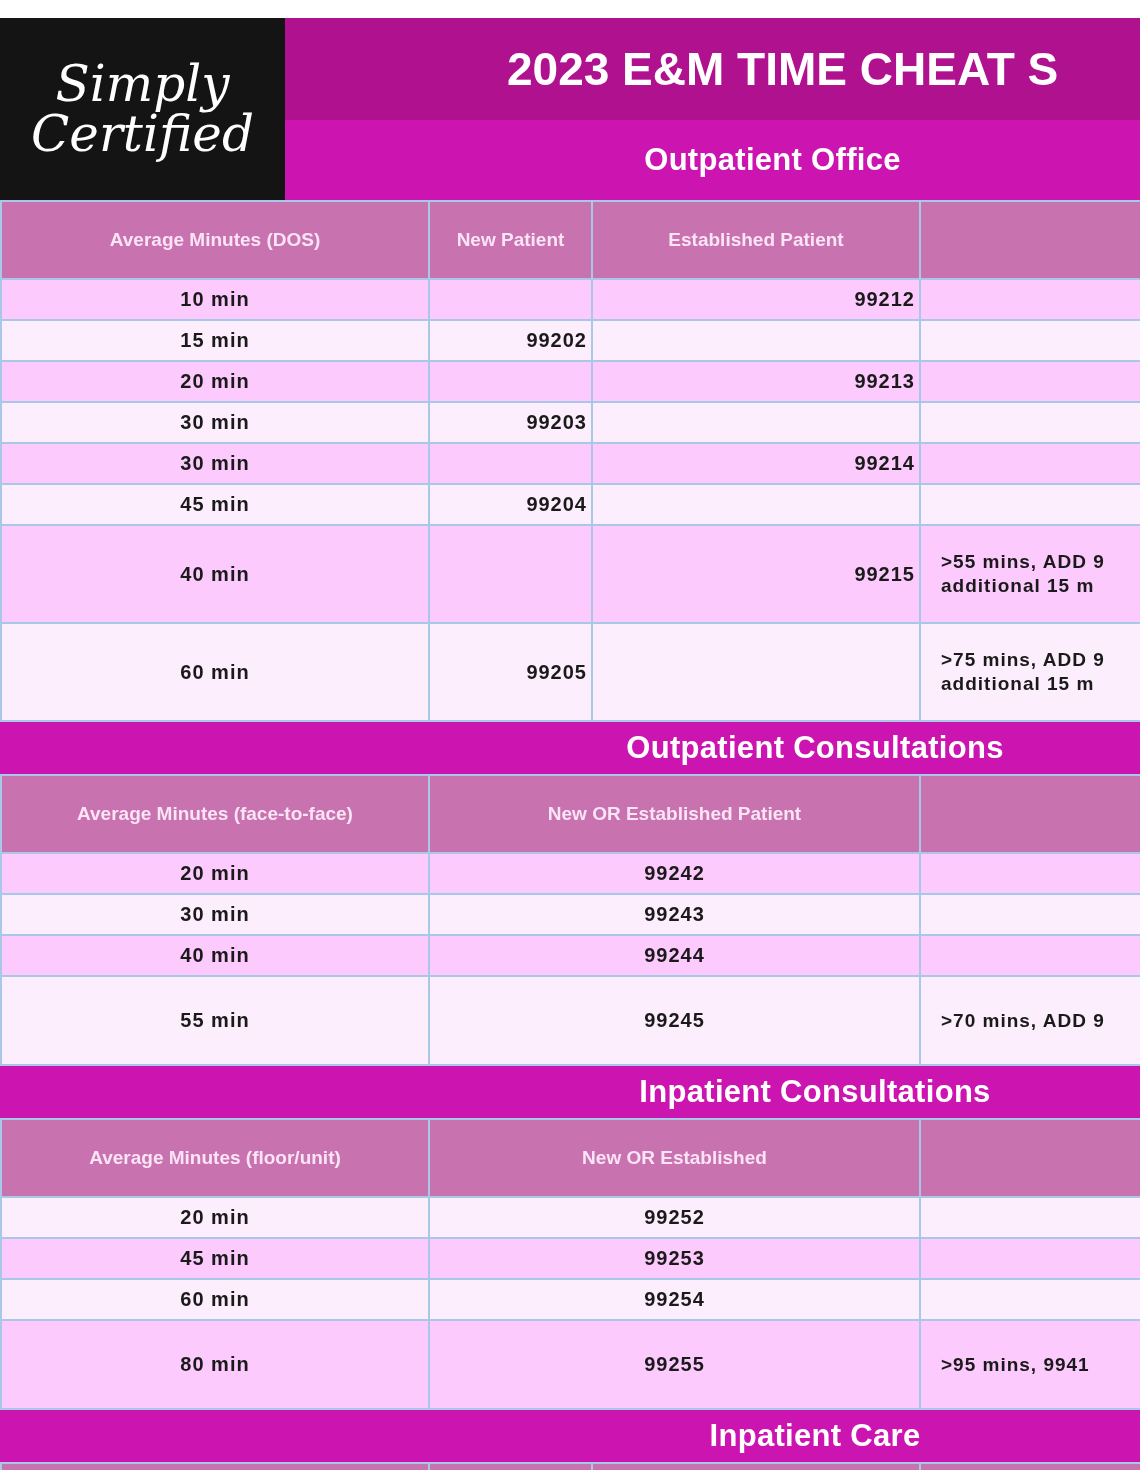  What do you see at coordinates (1029, 573) in the screenshot?
I see `table-cell: >55 mins, ADD 9 additional 15 m` at bounding box center [1029, 573].